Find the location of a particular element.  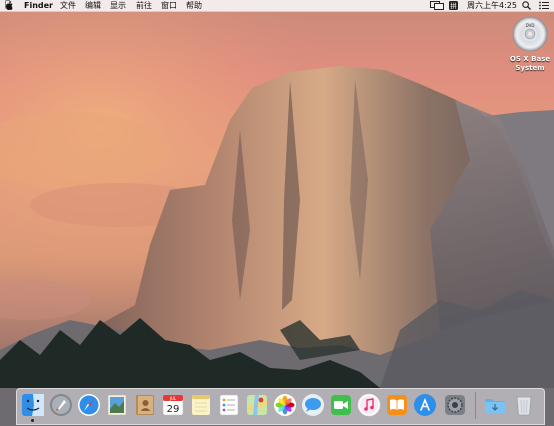

maps-icon is located at coordinates (257, 405).